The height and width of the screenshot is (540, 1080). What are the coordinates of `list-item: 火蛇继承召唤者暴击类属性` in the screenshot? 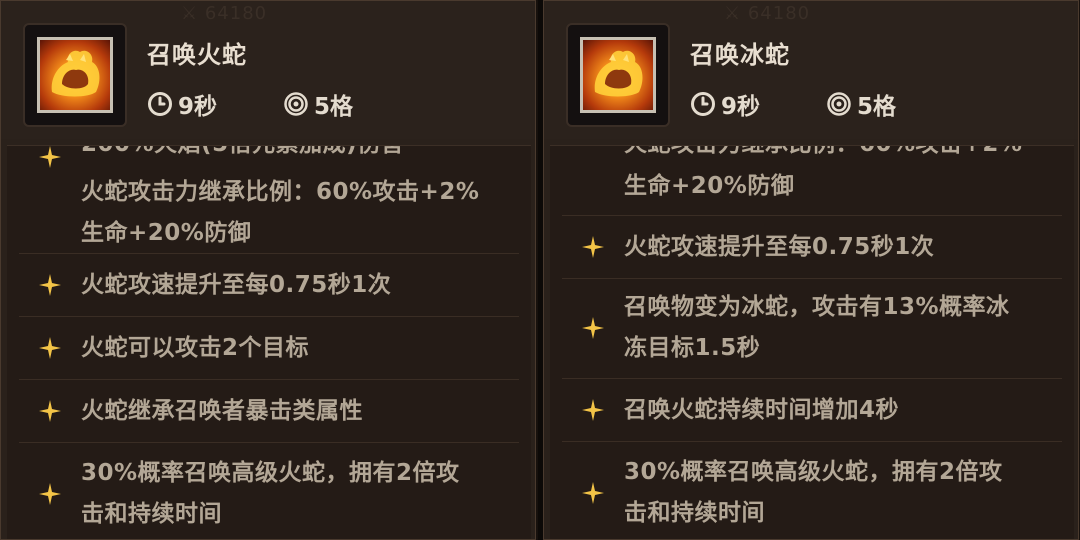 It's located at (269, 411).